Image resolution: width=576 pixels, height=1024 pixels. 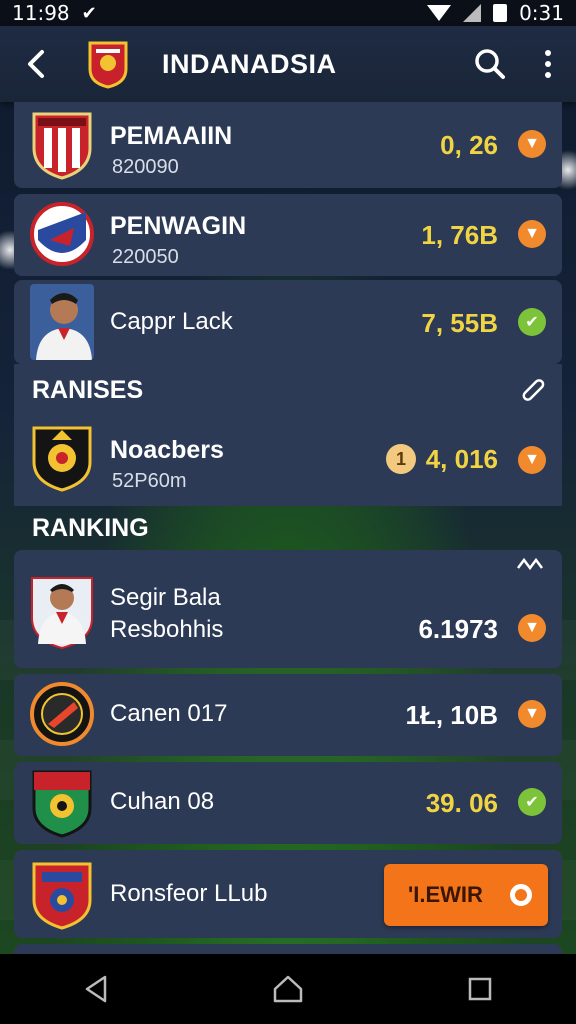 I want to click on item-value: 0, 26, so click(x=469, y=145).